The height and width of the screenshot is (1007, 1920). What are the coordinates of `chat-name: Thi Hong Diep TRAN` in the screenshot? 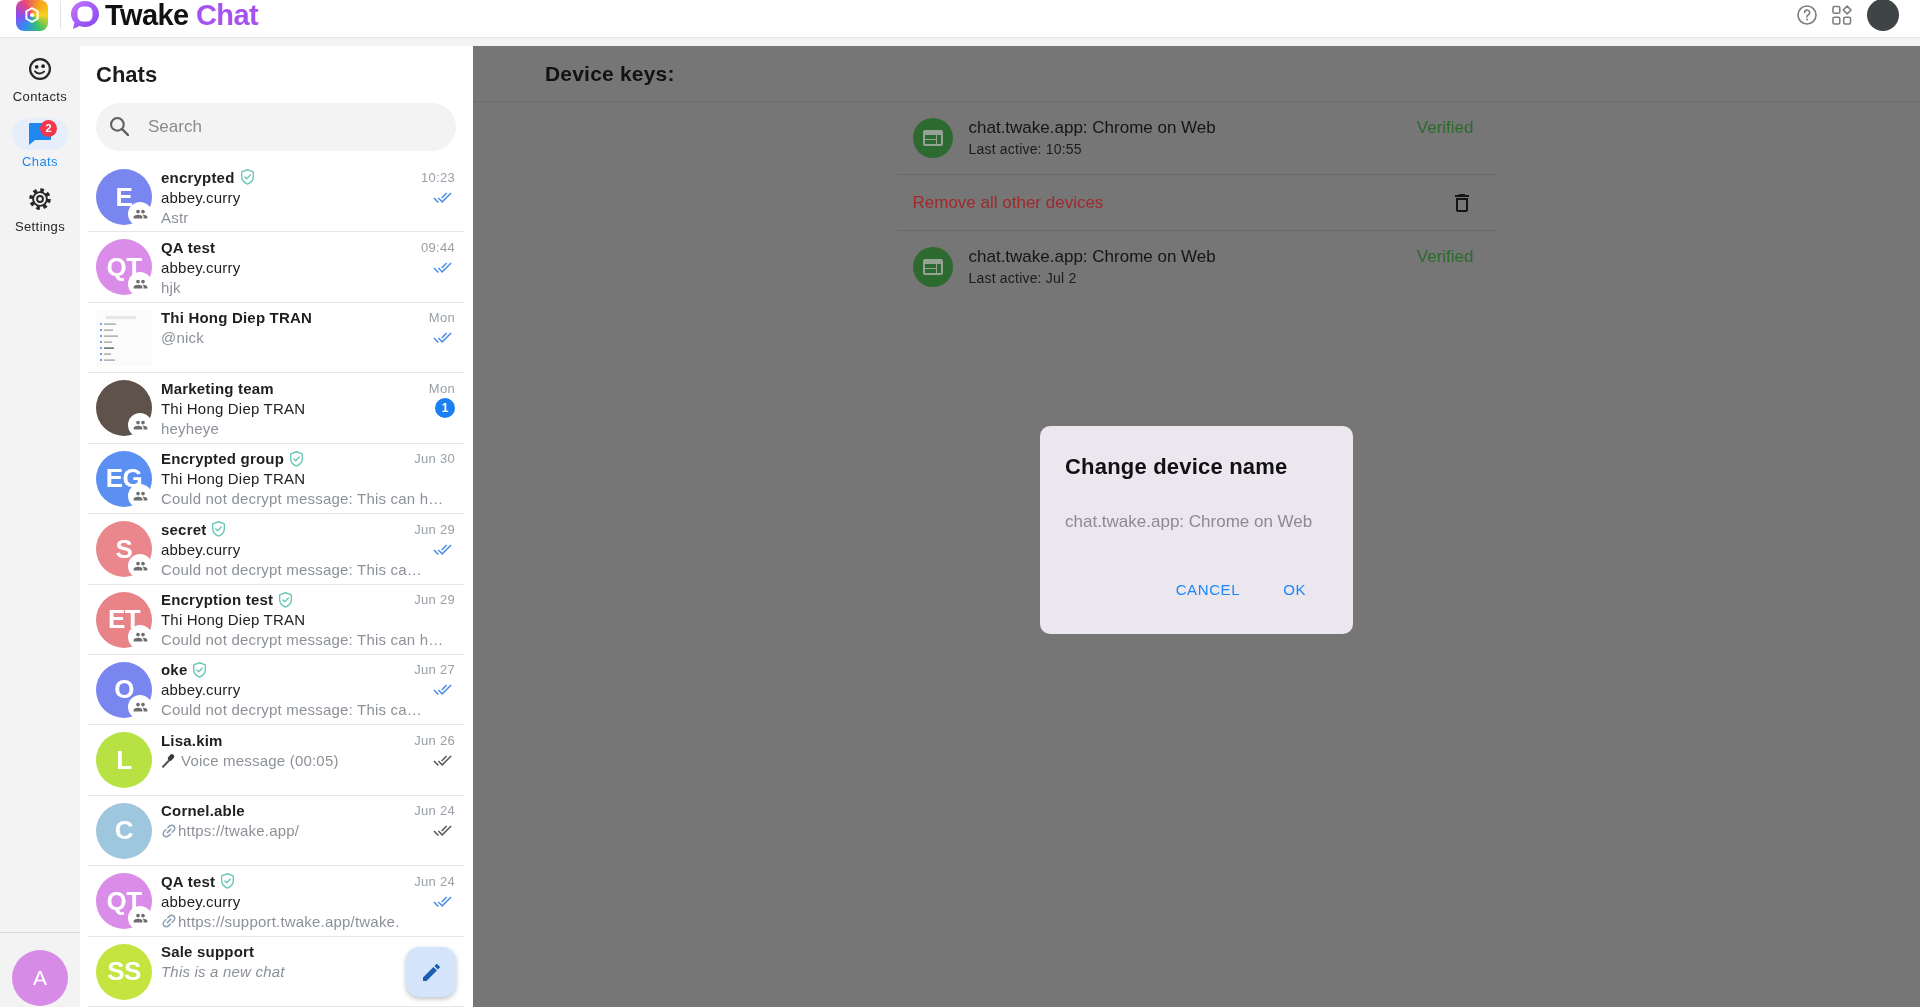 It's located at (237, 318).